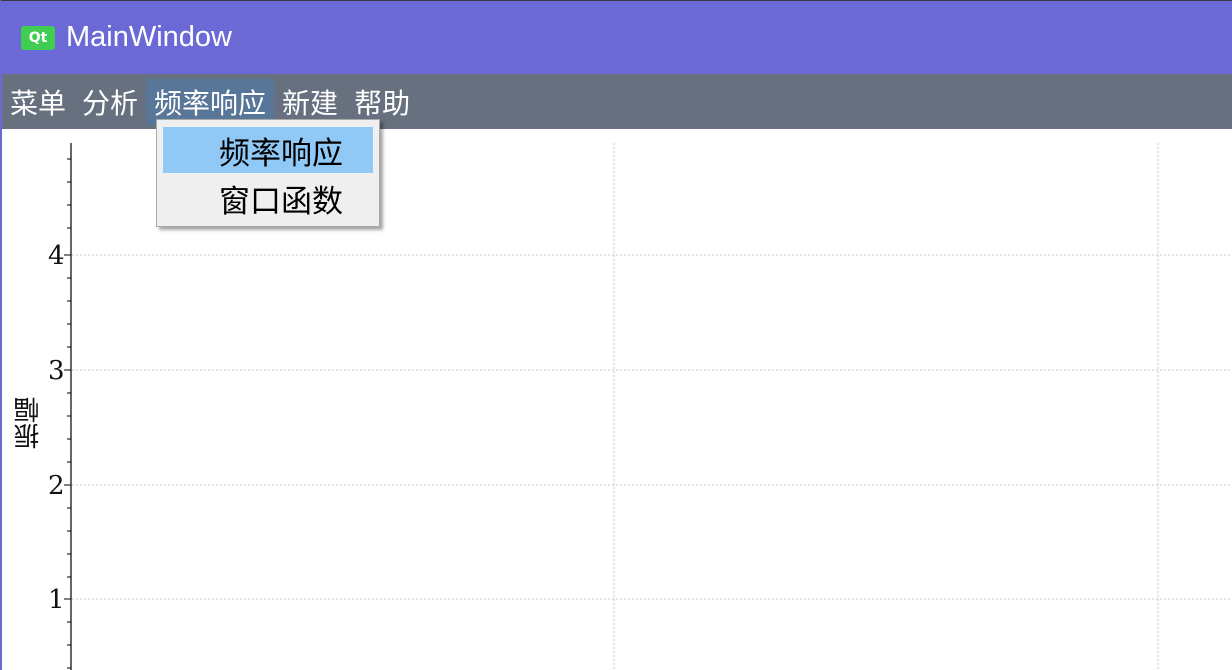 This screenshot has height=670, width=1232. I want to click on window-title: MainWindow, so click(149, 37).